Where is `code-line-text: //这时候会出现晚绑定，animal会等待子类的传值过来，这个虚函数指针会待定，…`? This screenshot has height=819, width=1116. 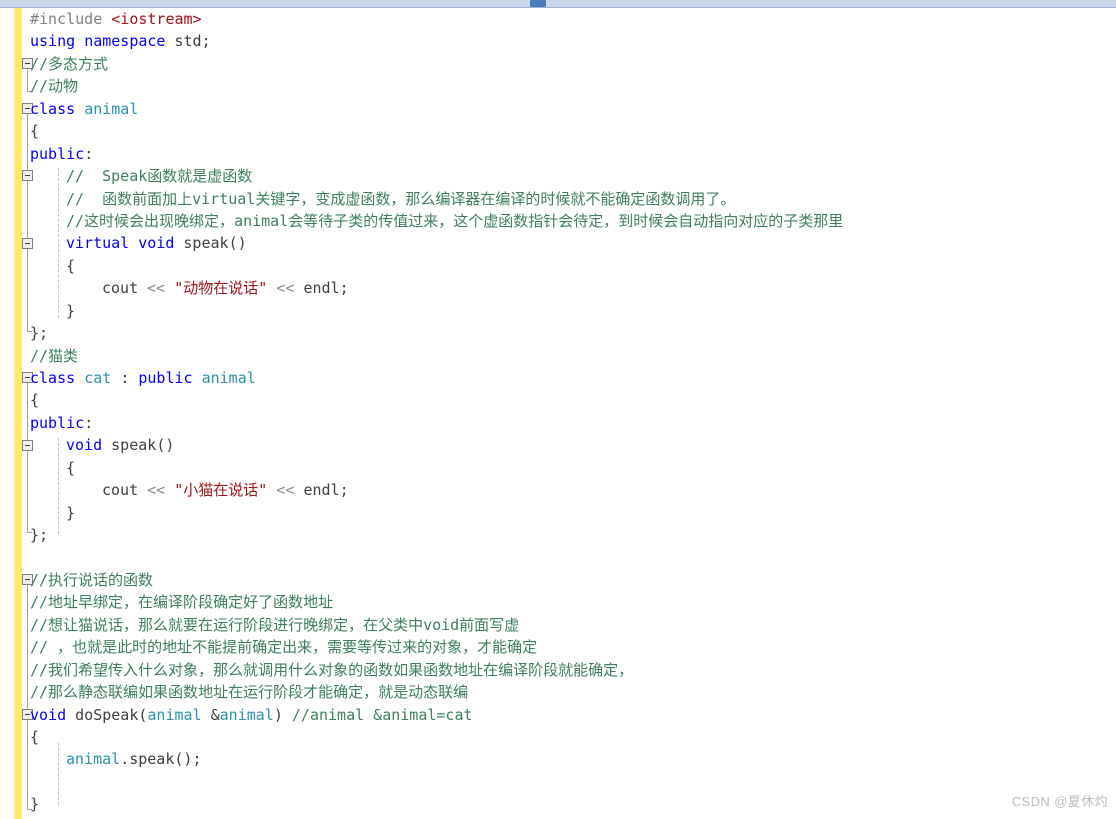
code-line-text: //这时候会出现晚绑定，animal会等待子类的传值过来，这个虚函数指针会待定，… is located at coordinates (455, 220).